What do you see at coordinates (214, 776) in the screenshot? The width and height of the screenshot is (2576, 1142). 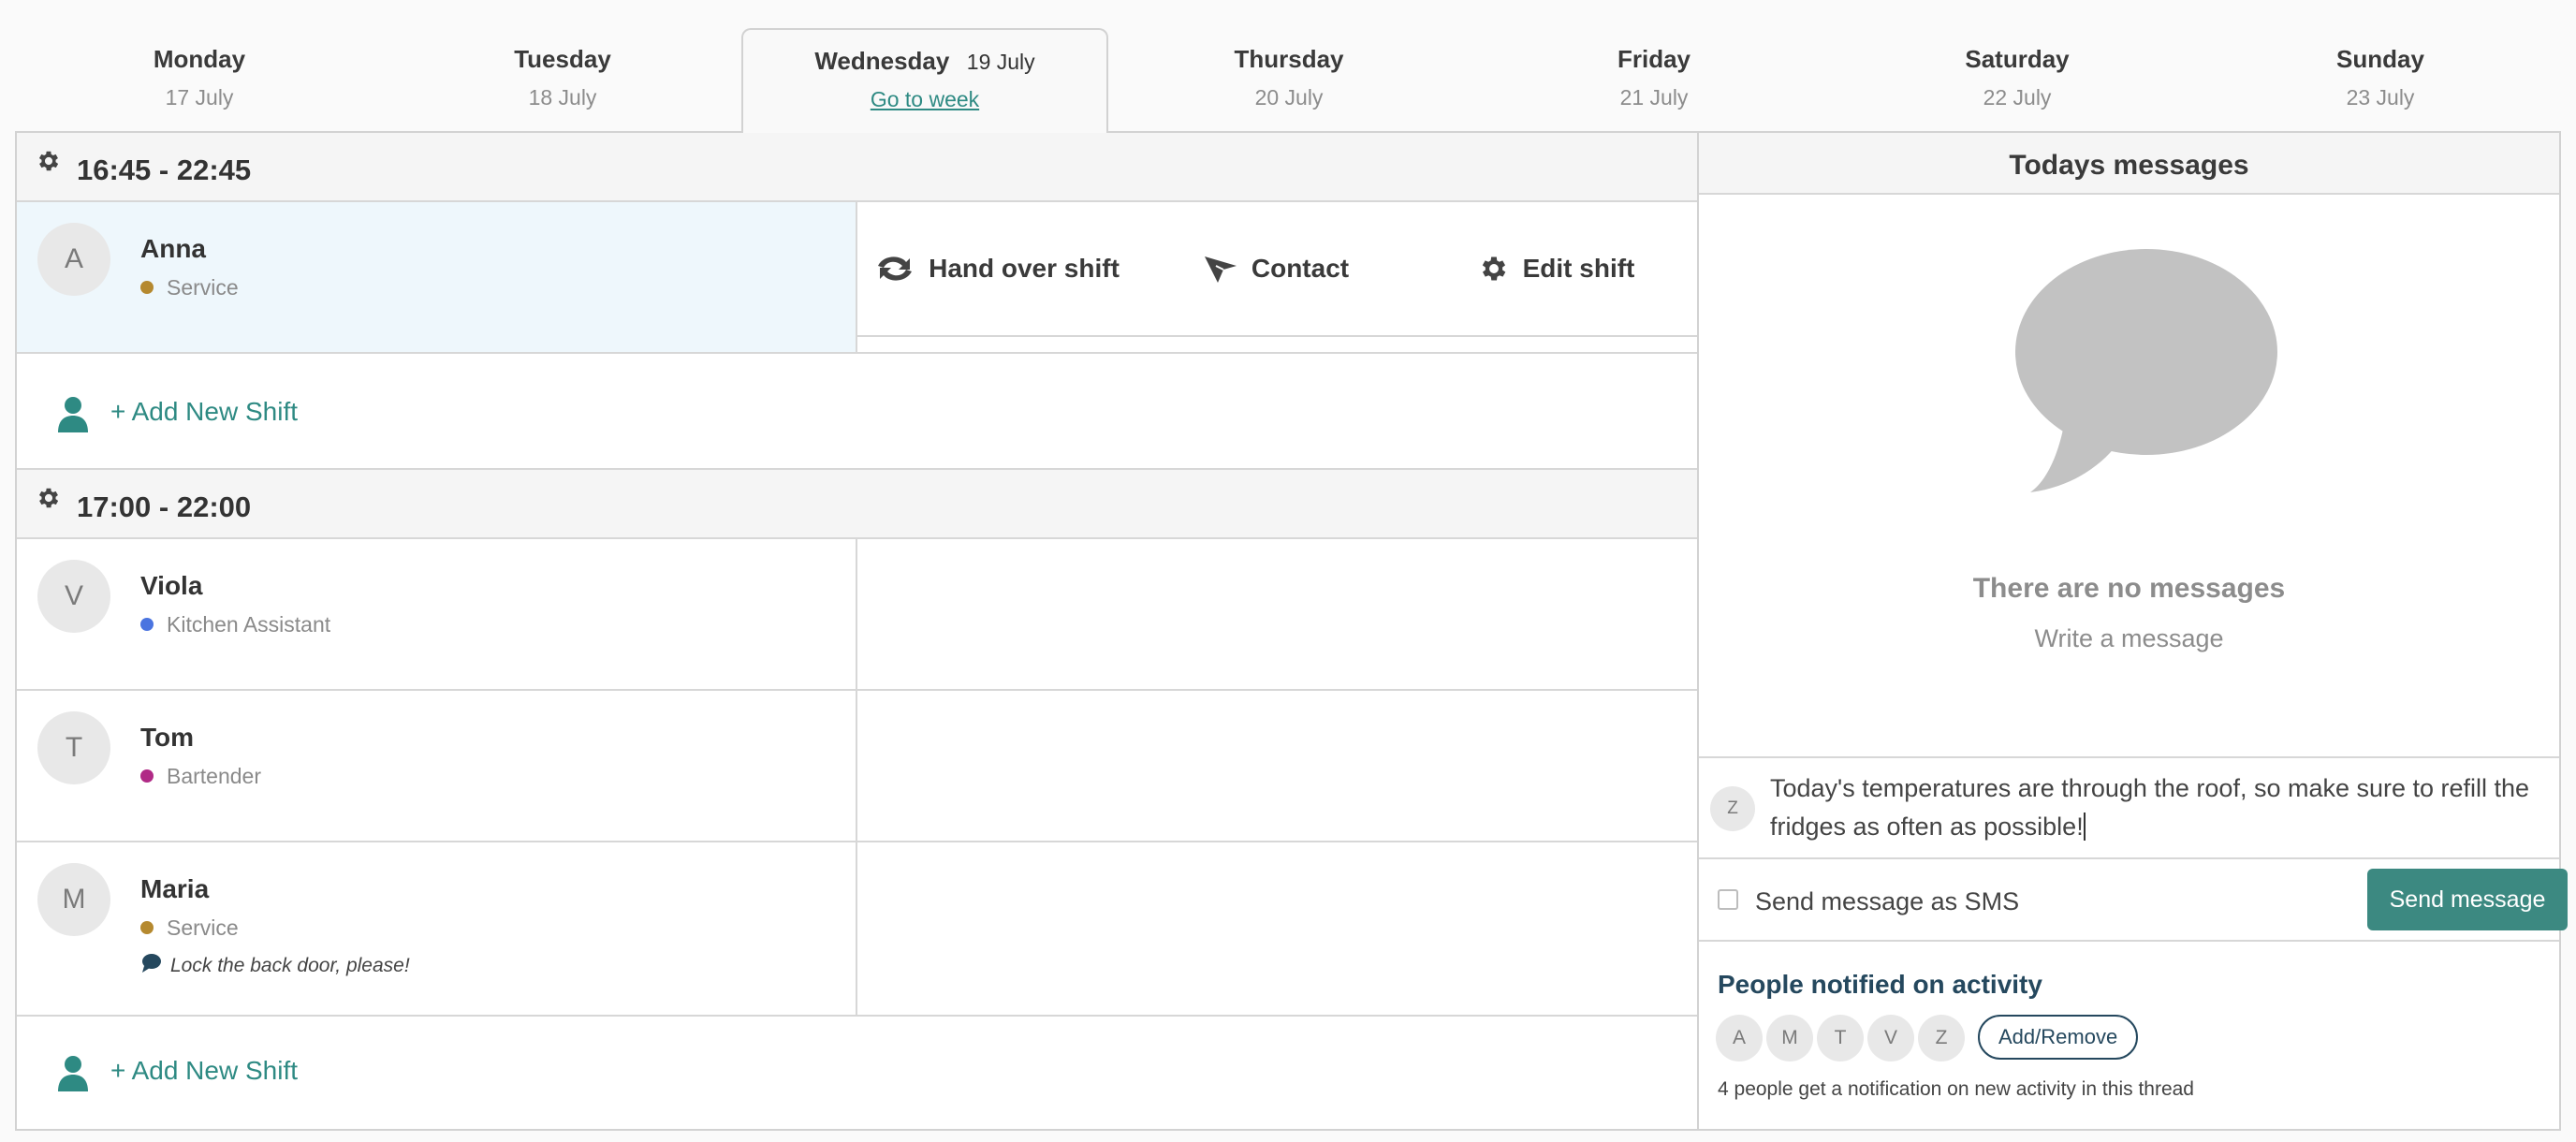 I see `role-label: Bartender` at bounding box center [214, 776].